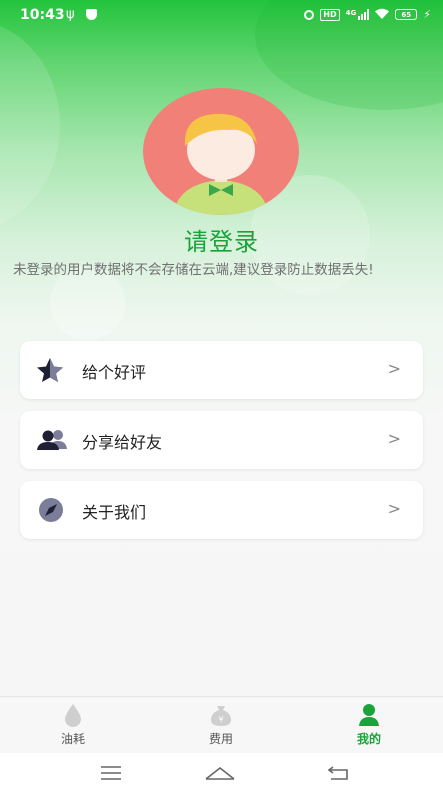 The width and height of the screenshot is (443, 793). Describe the element at coordinates (52, 510) in the screenshot. I see `compass-icon` at that location.